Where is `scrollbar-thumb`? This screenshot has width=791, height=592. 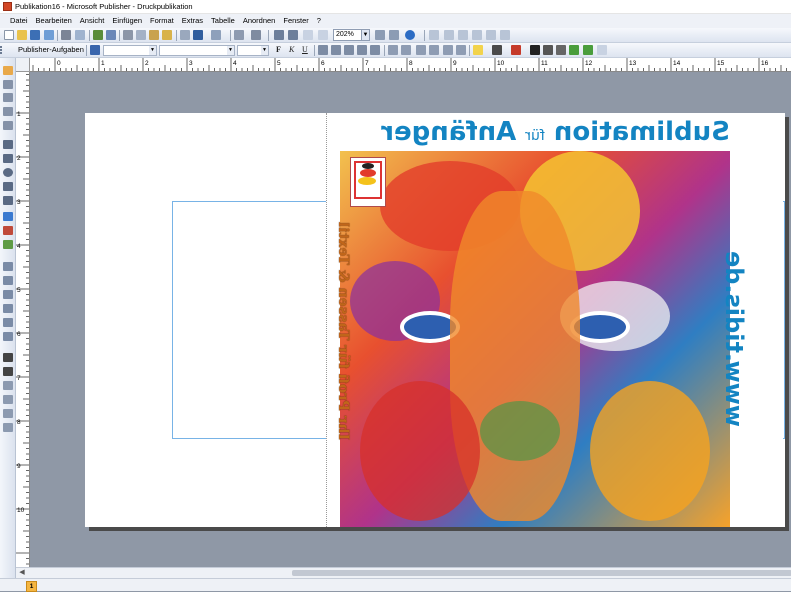 scrollbar-thumb is located at coordinates (541, 573).